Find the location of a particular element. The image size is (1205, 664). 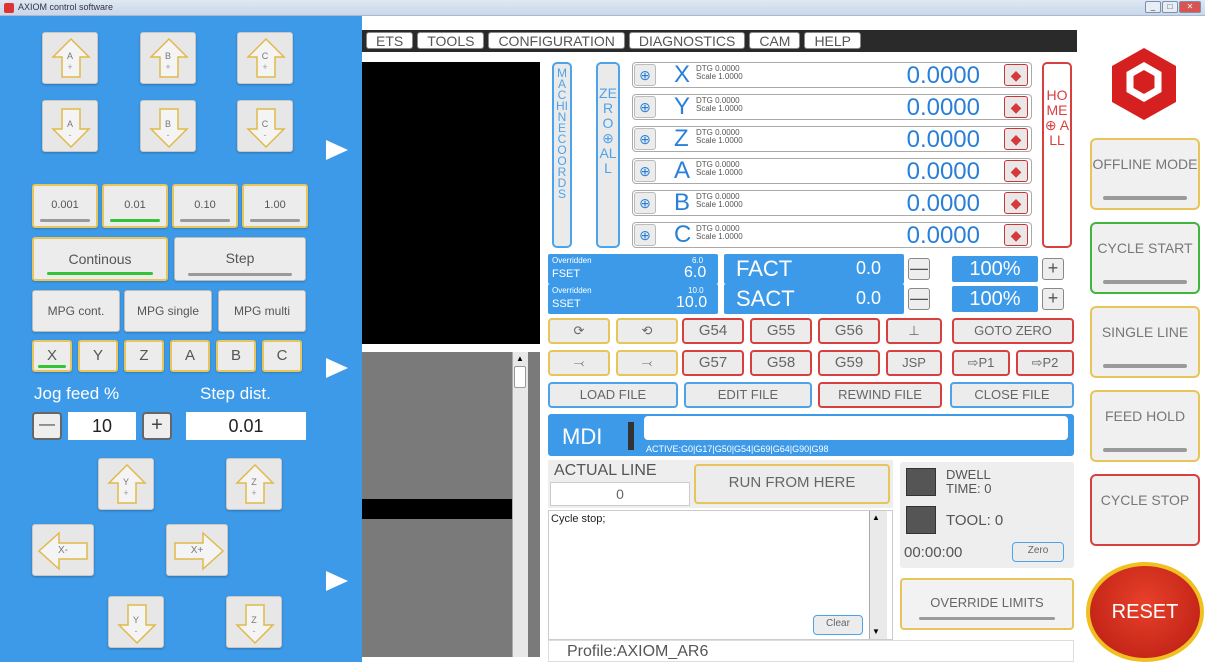

jog-a-plus-button: A + is located at coordinates (70, 58).